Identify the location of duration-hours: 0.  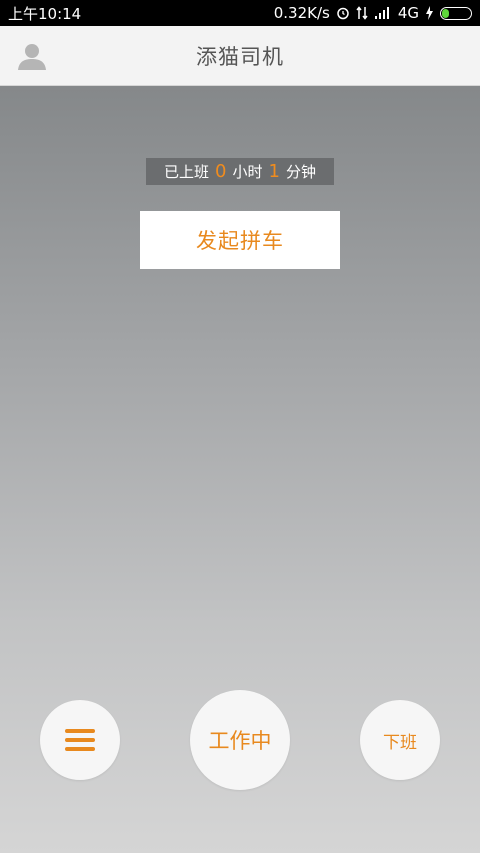
(221, 171).